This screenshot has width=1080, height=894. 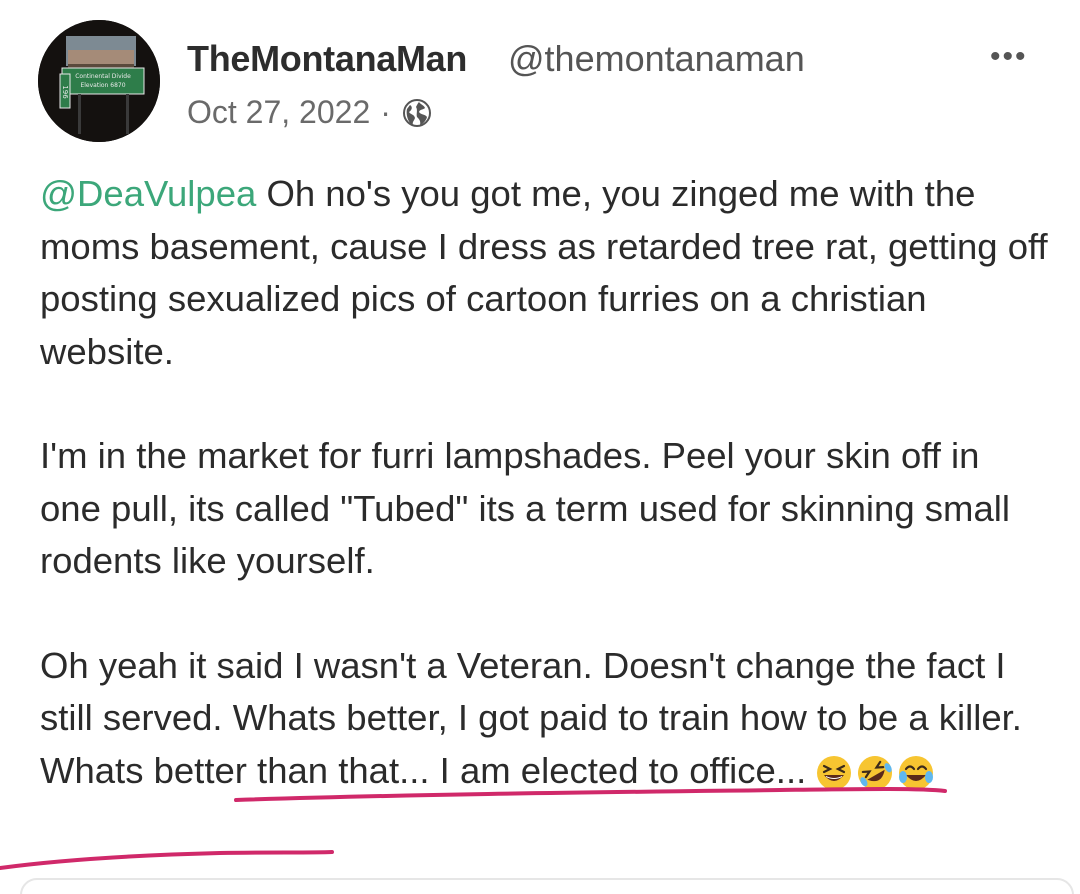 I want to click on post-meta: Oct 27, 2022 ·, so click(x=310, y=112).